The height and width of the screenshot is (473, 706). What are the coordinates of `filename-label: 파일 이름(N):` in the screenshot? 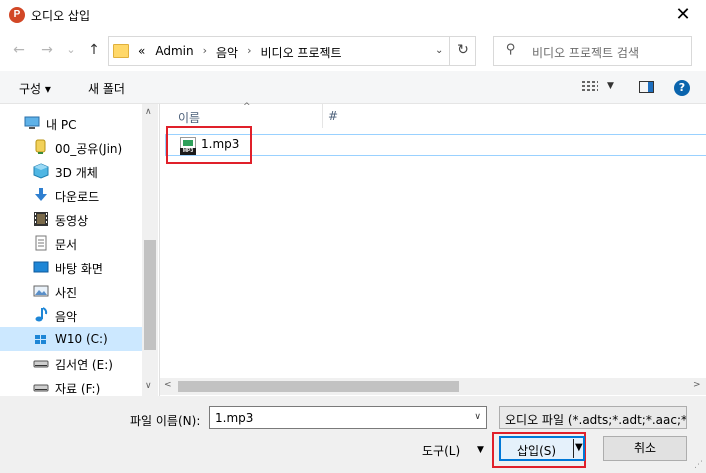 It's located at (165, 421).